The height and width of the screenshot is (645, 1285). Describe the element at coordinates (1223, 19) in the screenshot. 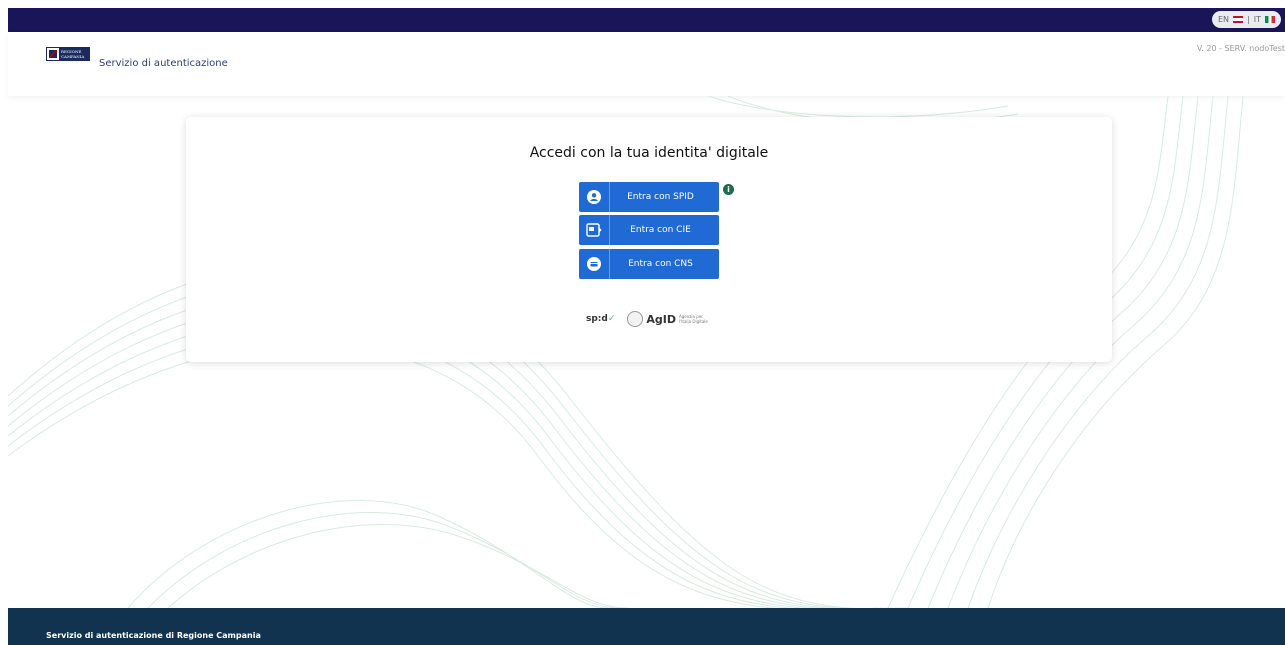

I see `lang-en-label: EN` at that location.